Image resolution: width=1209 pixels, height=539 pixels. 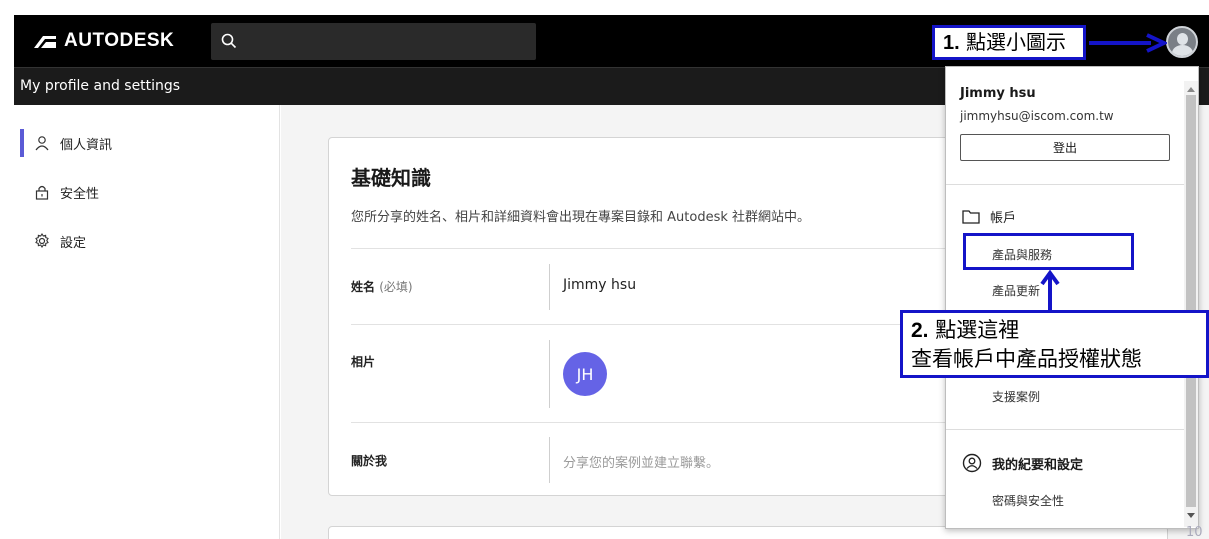 What do you see at coordinates (56, 192) in the screenshot?
I see `sidebar-item-security: 安全性` at bounding box center [56, 192].